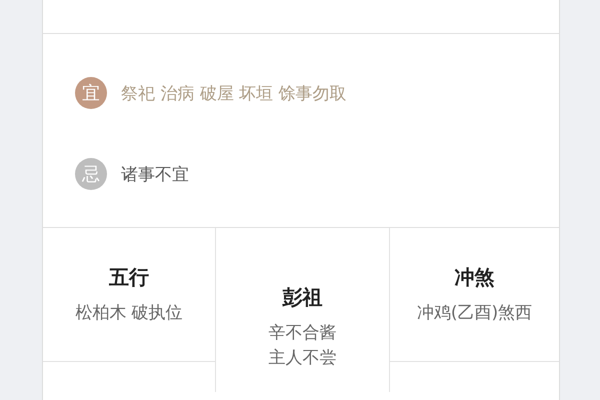 The height and width of the screenshot is (400, 600). I want to click on cell-title: 五行, so click(129, 277).